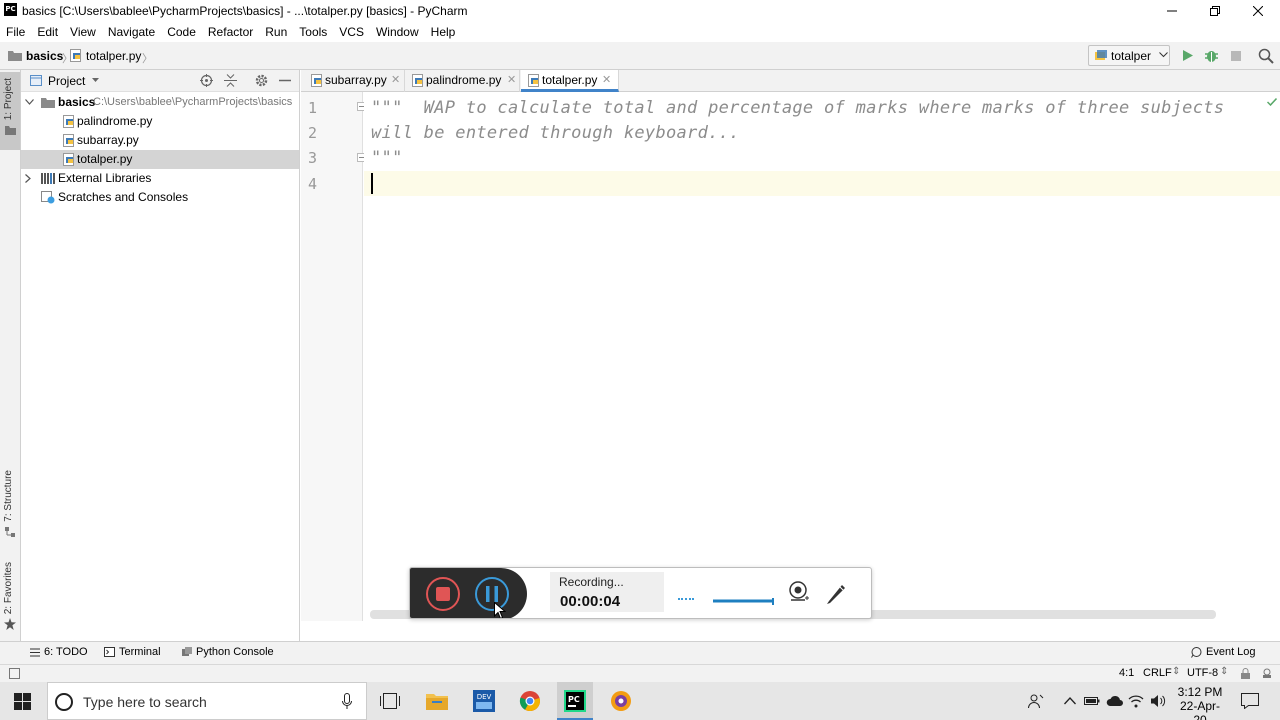 This screenshot has height=720, width=1280. Describe the element at coordinates (59, 652) in the screenshot. I see `todo-tool-button: 6: TODO` at that location.